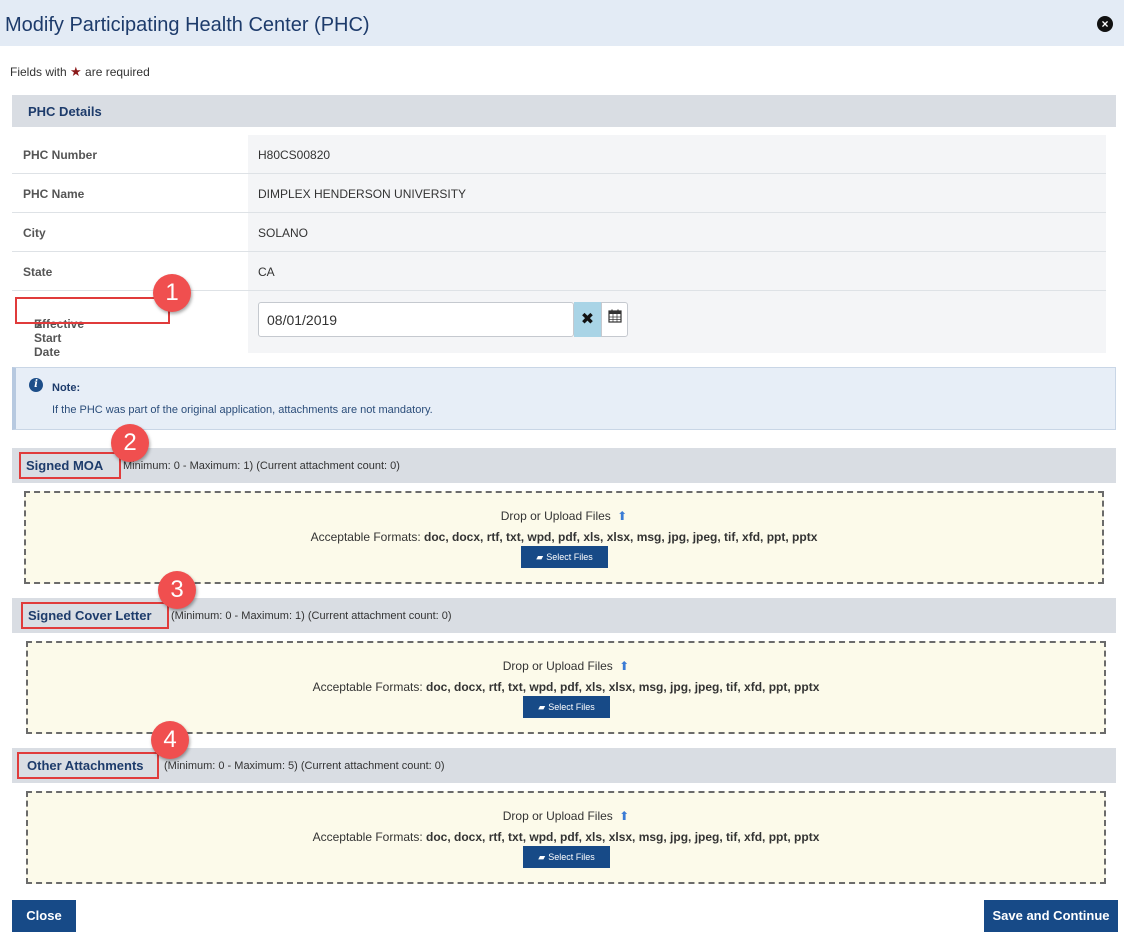 The image size is (1124, 937). Describe the element at coordinates (60, 155) in the screenshot. I see `phc-number-label: PHC Number` at that location.